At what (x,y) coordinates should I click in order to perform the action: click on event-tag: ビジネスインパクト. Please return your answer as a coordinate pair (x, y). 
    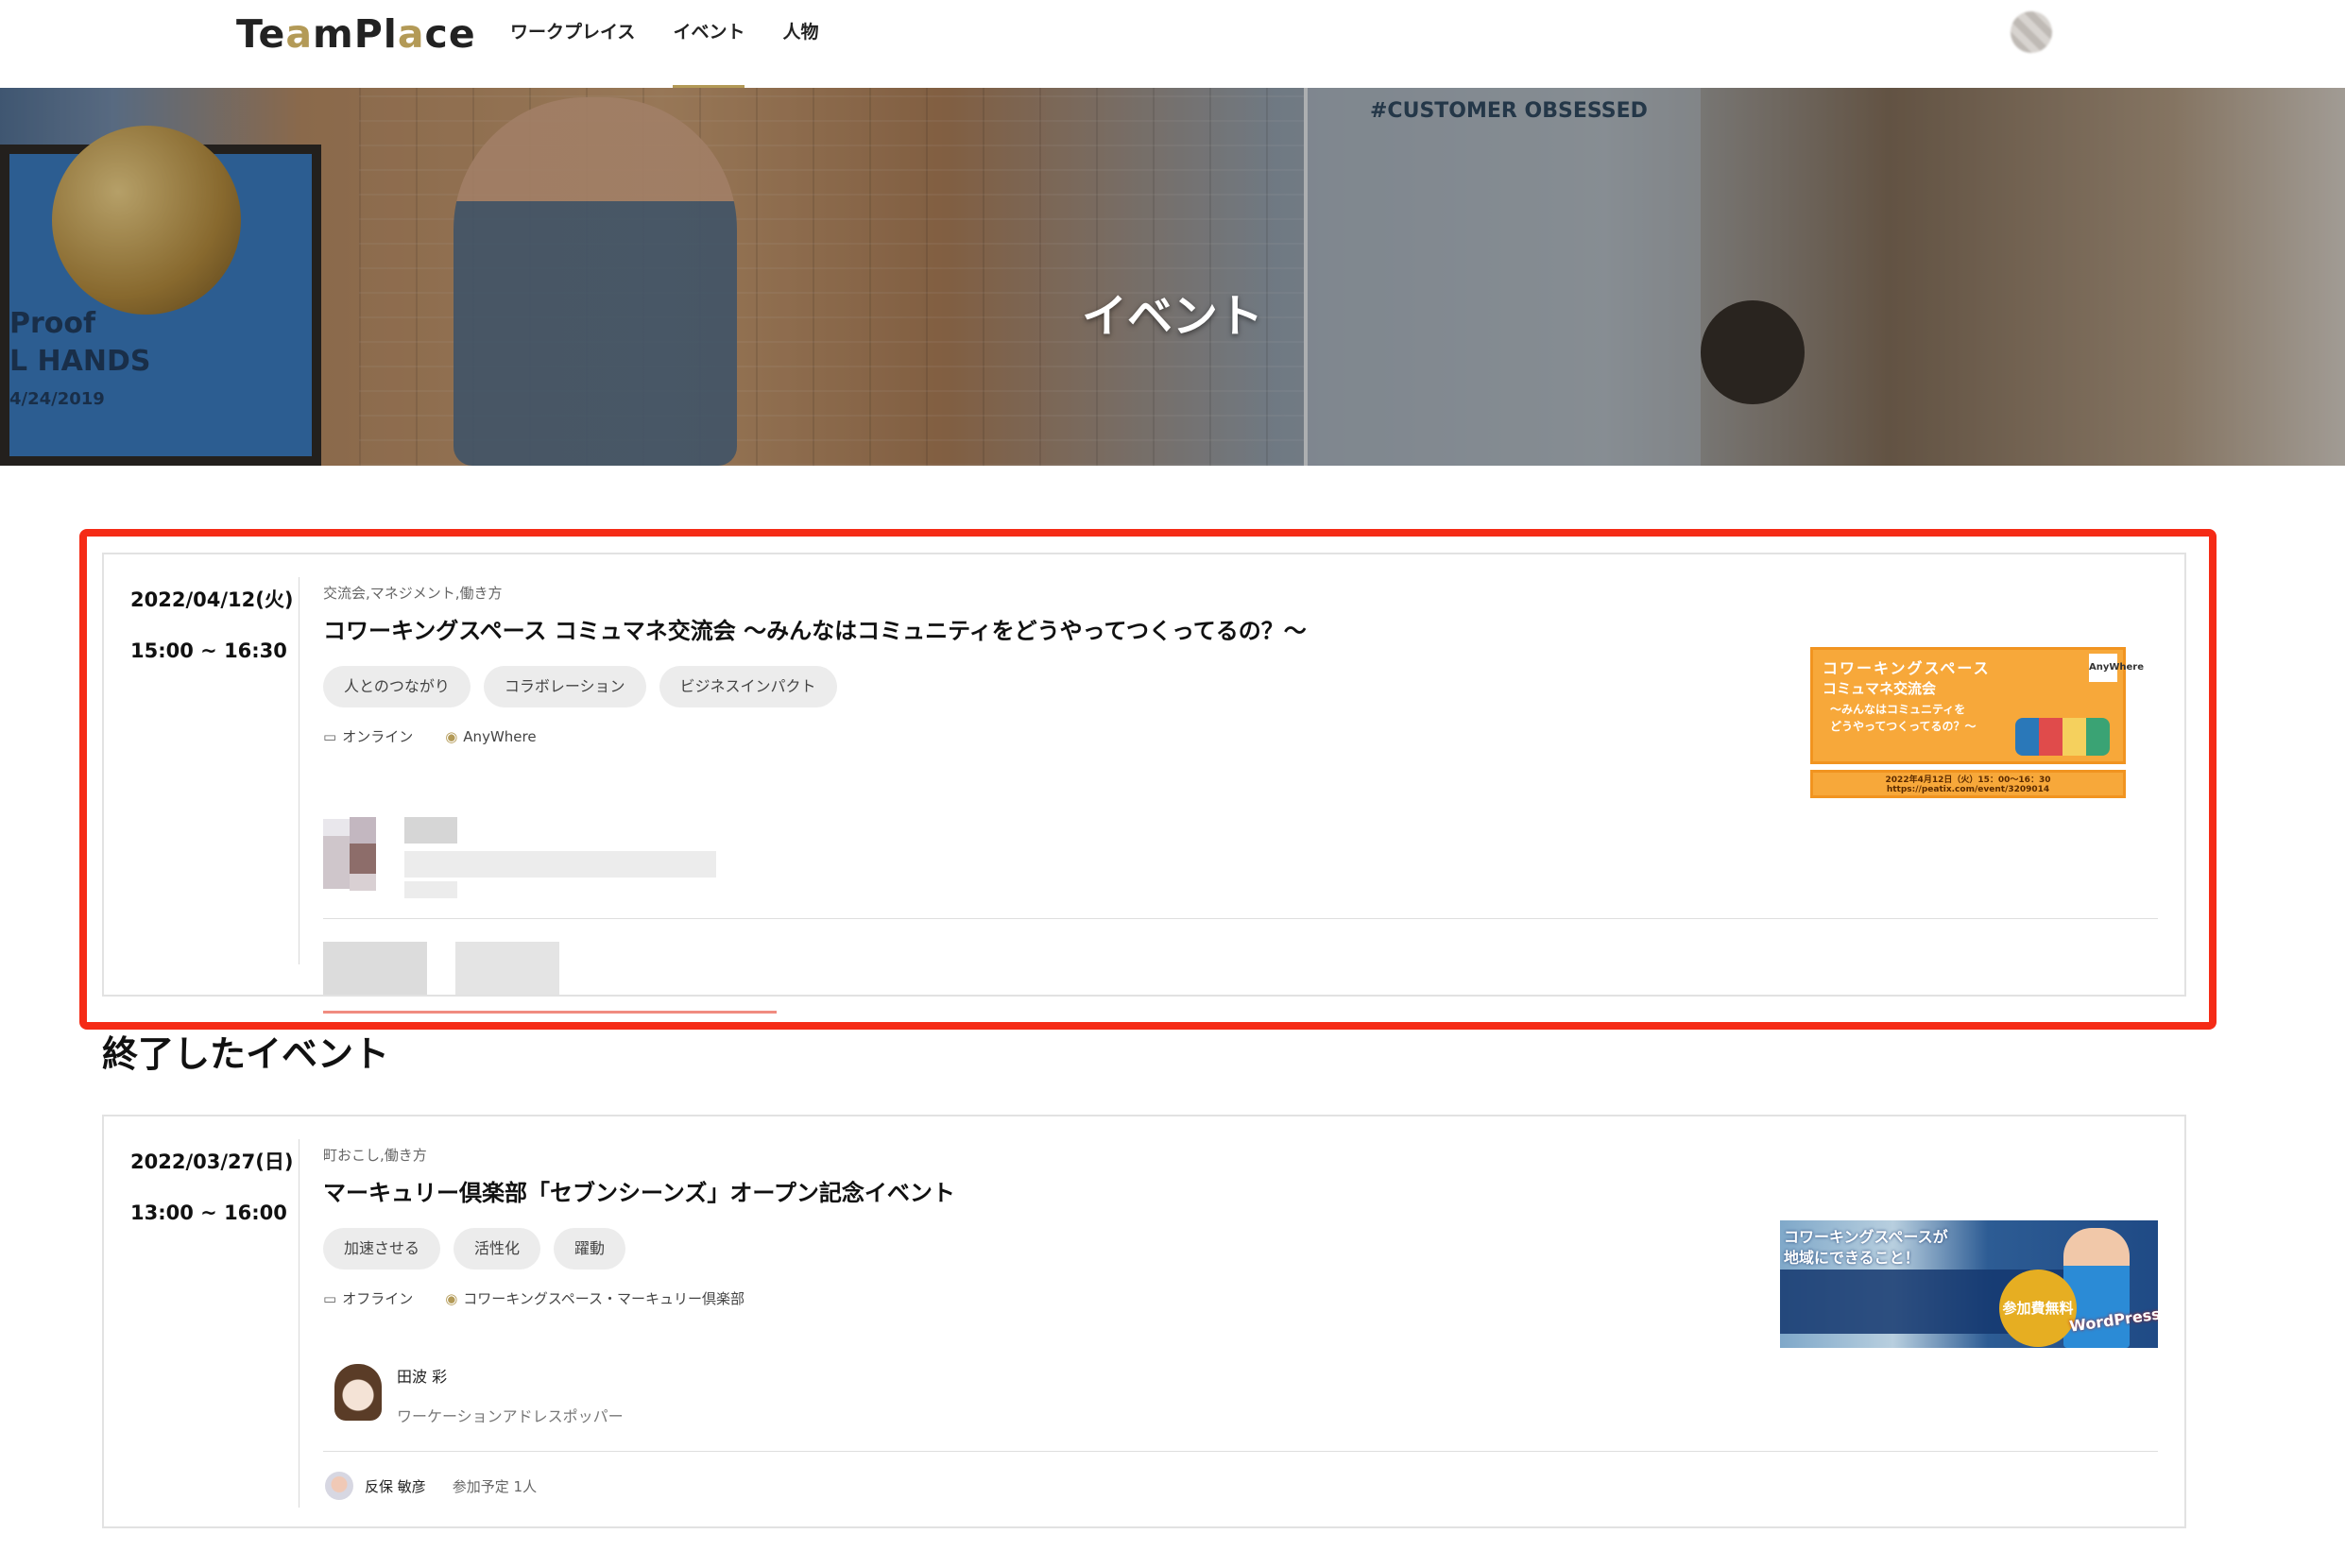
    Looking at the image, I should click on (748, 686).